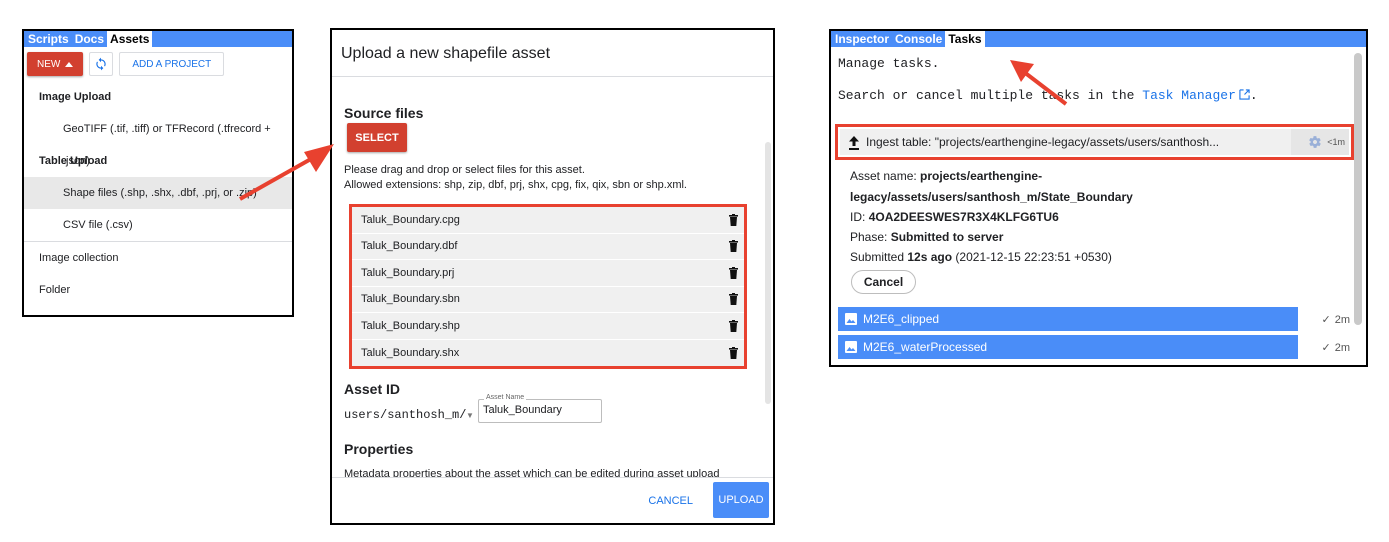 This screenshot has width=1389, height=542. What do you see at coordinates (1189, 95) in the screenshot?
I see `task-manager-link-label: Task Manager` at bounding box center [1189, 95].